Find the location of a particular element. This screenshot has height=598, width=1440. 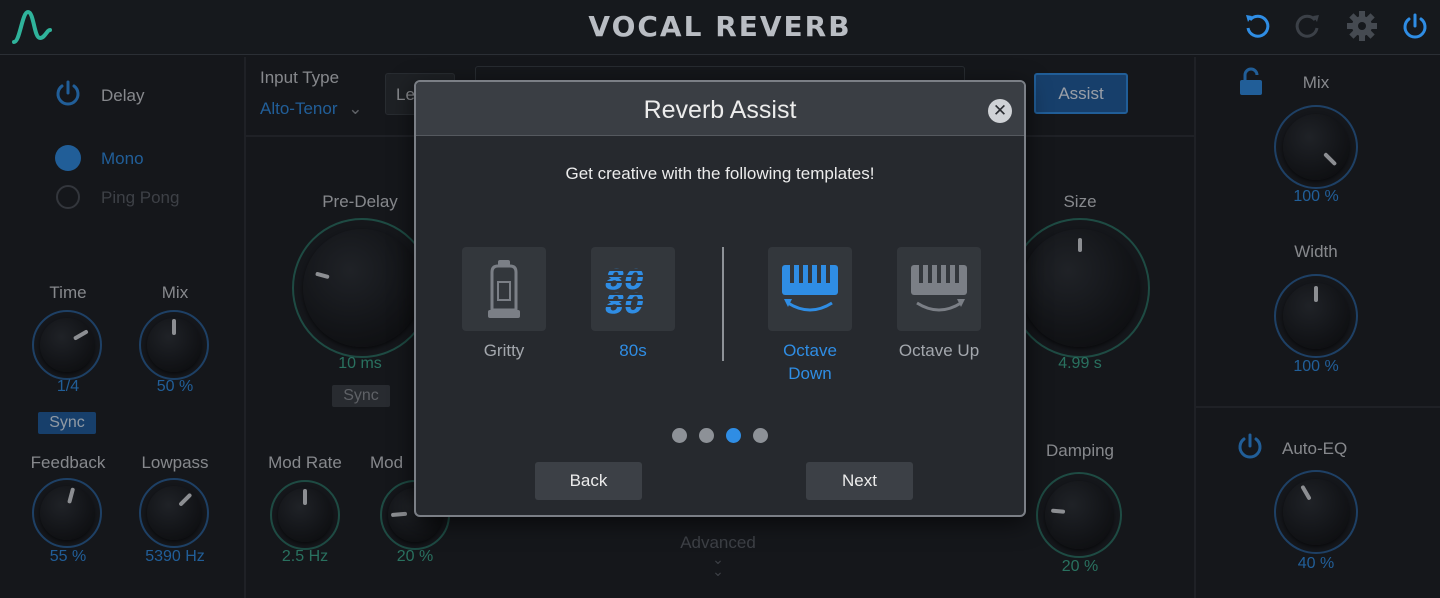

template-octave-down-label: Octave Down is located at coordinates (810, 362).